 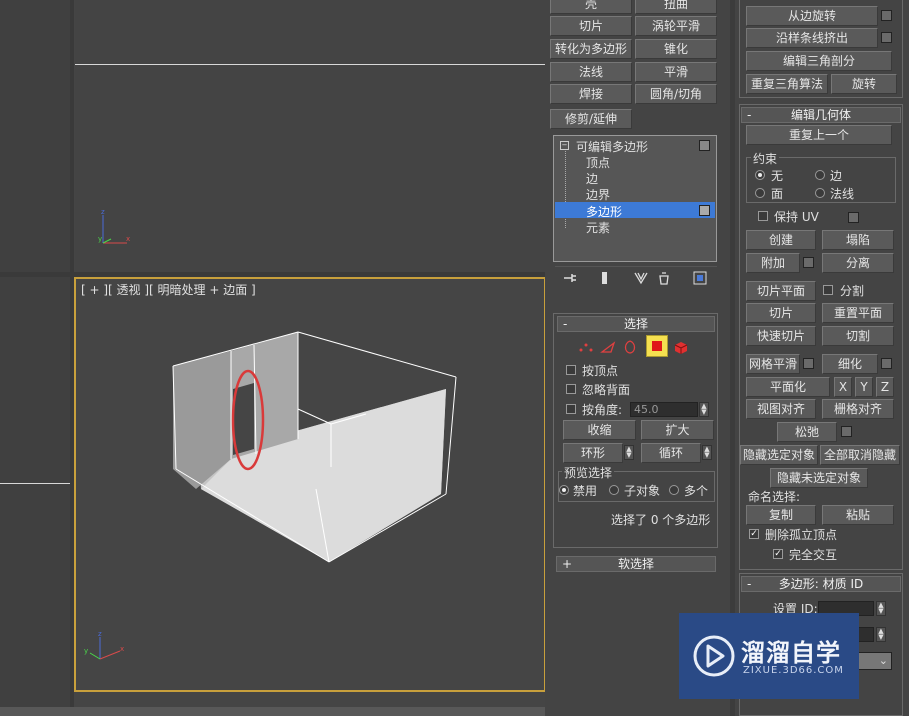 I want to click on remove-modifier-icon, so click(x=664, y=278).